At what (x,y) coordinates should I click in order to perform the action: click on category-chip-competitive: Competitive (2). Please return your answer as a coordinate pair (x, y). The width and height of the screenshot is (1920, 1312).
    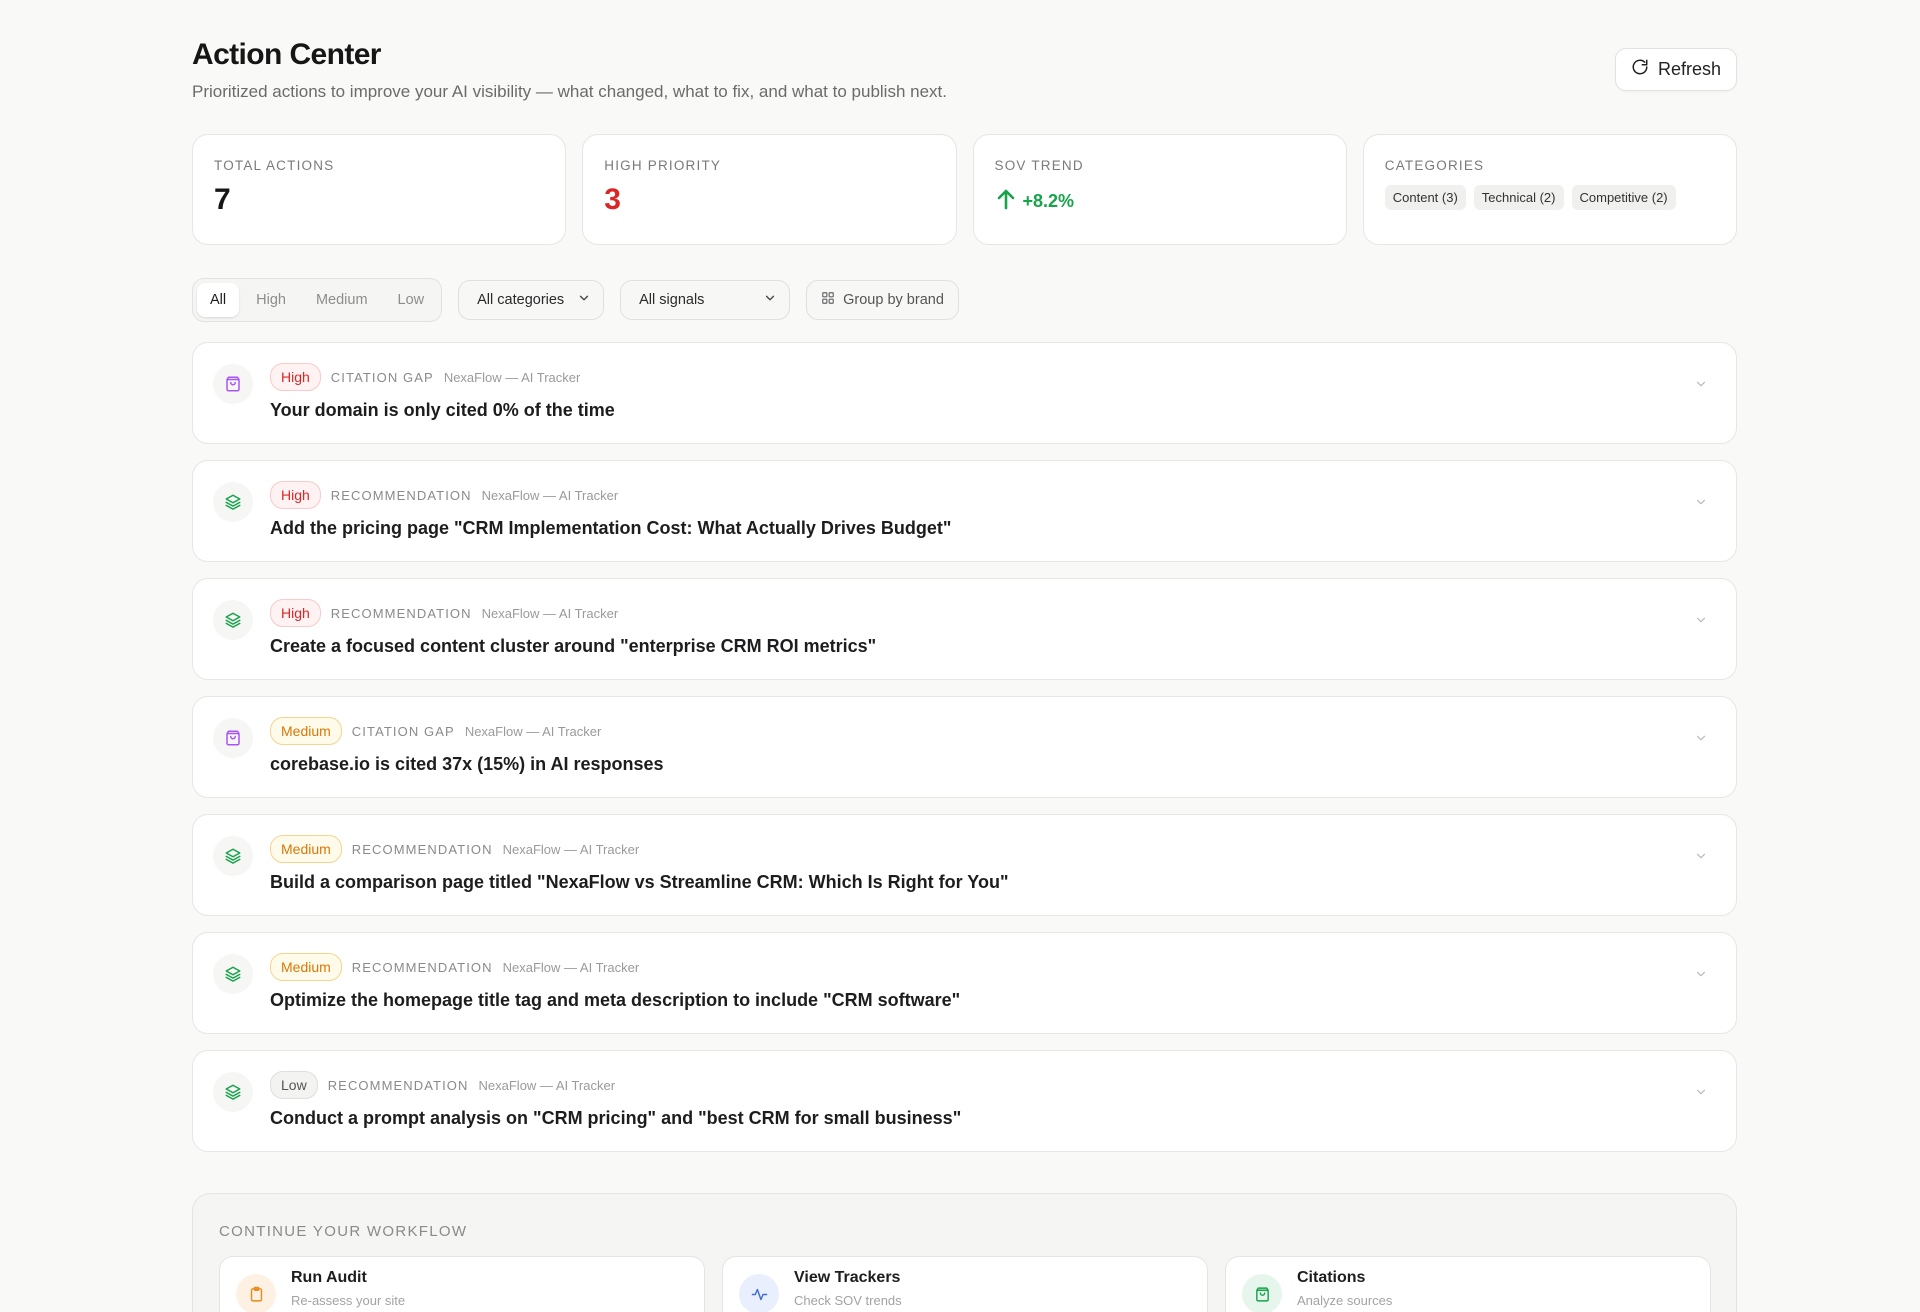
    Looking at the image, I should click on (1623, 197).